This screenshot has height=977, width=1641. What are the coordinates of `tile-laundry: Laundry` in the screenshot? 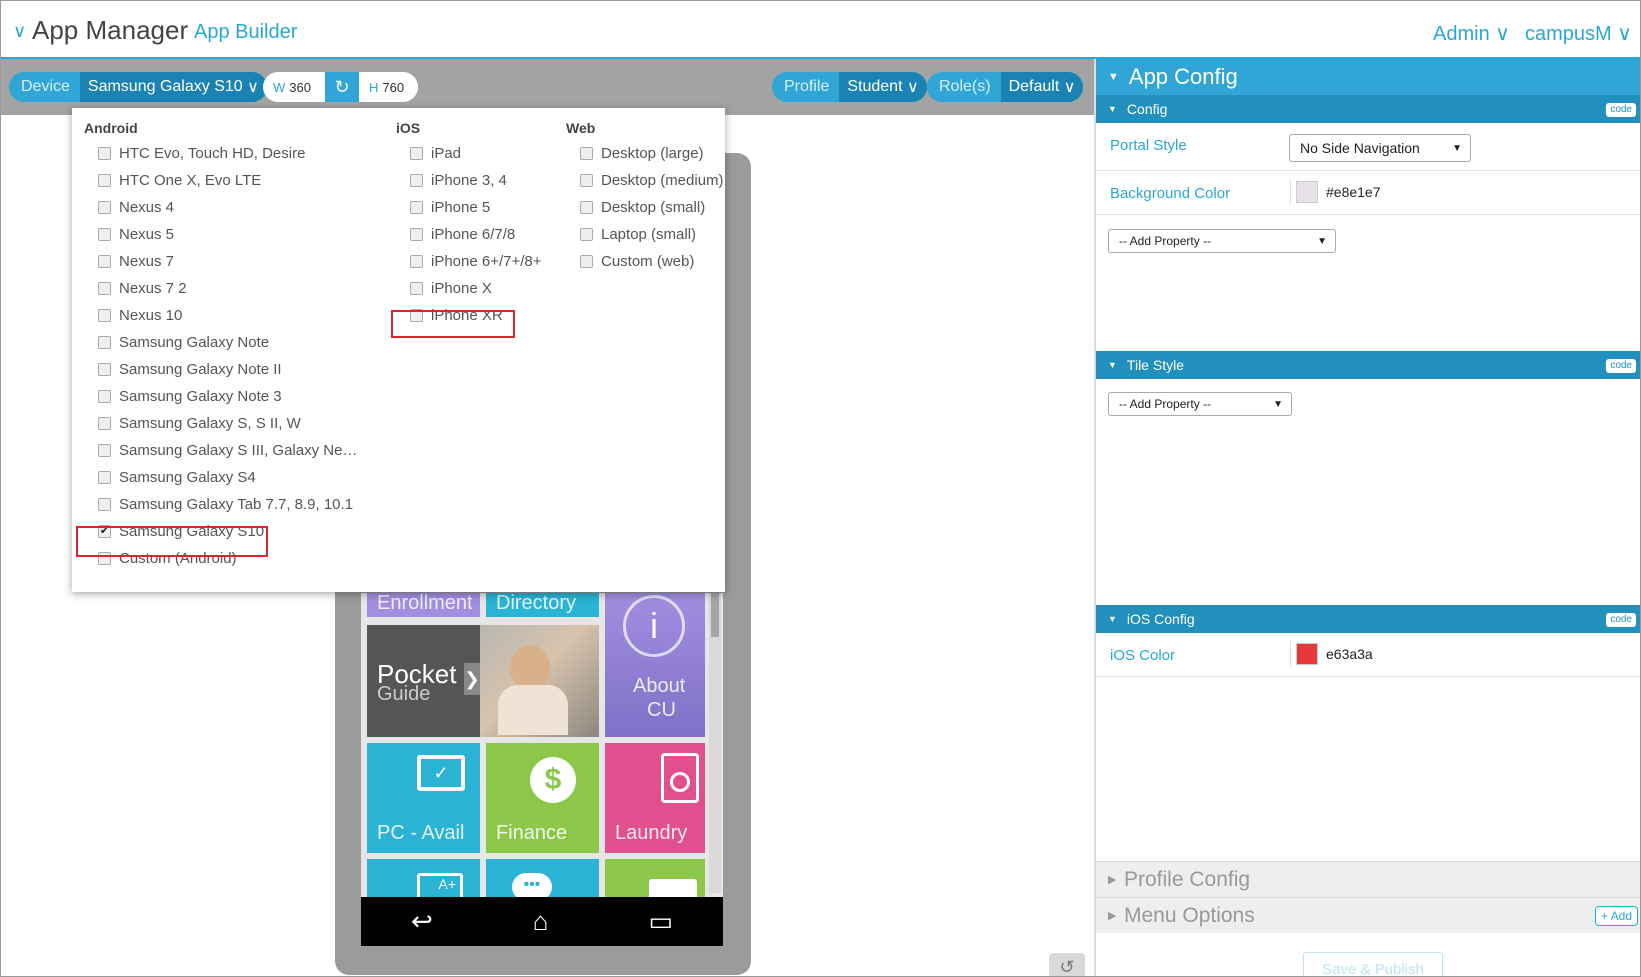 It's located at (655, 798).